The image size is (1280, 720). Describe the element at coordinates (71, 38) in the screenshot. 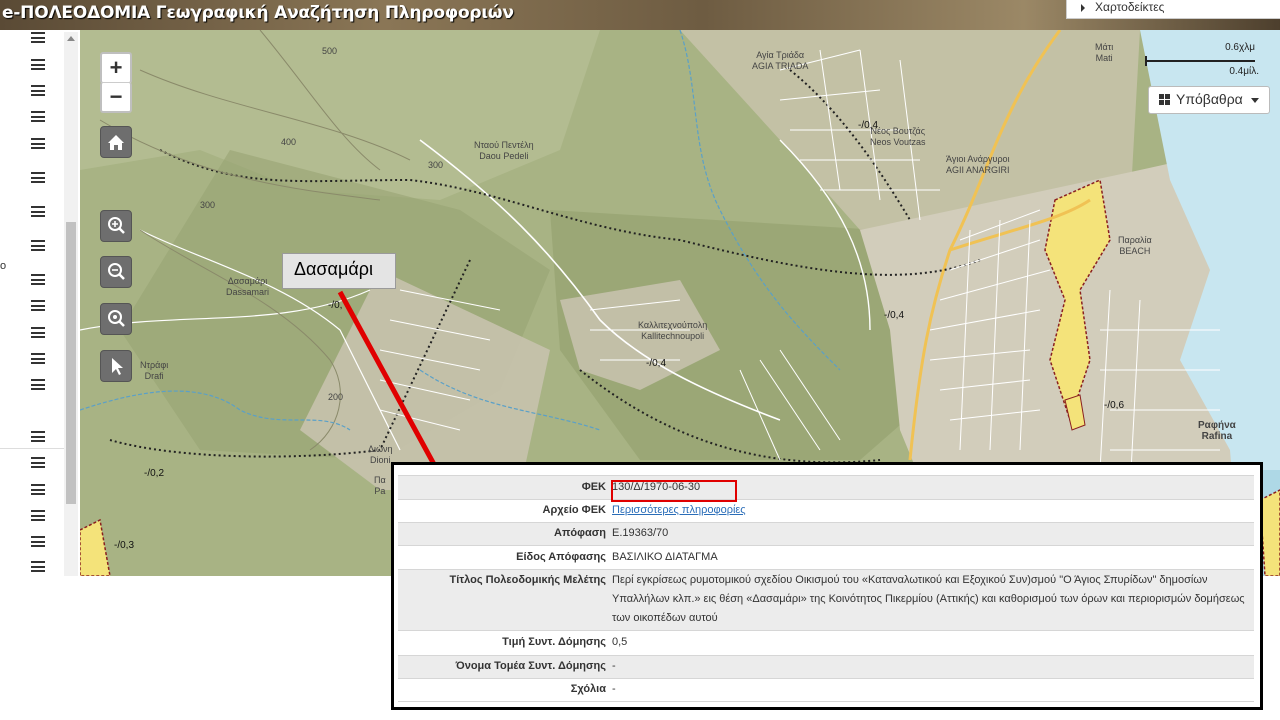

I see `scroll-up-icon` at that location.